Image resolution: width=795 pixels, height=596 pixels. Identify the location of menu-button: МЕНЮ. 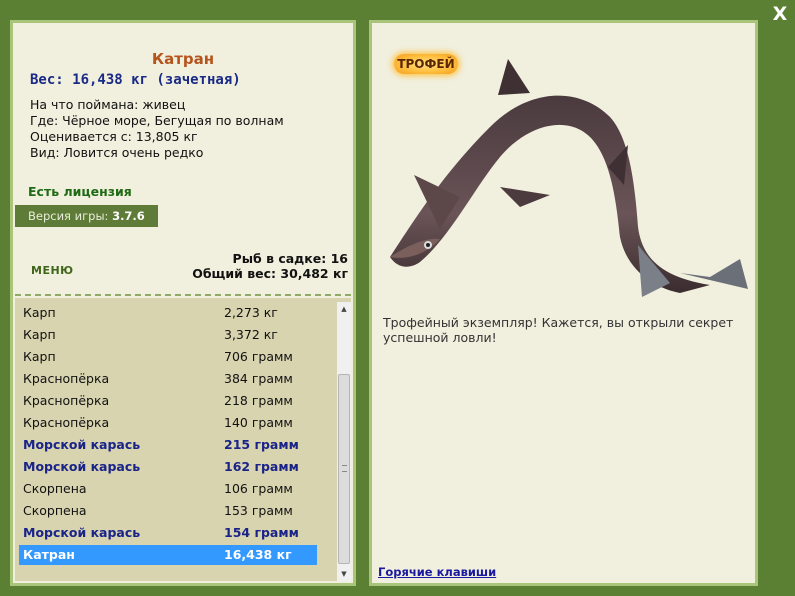
(52, 270).